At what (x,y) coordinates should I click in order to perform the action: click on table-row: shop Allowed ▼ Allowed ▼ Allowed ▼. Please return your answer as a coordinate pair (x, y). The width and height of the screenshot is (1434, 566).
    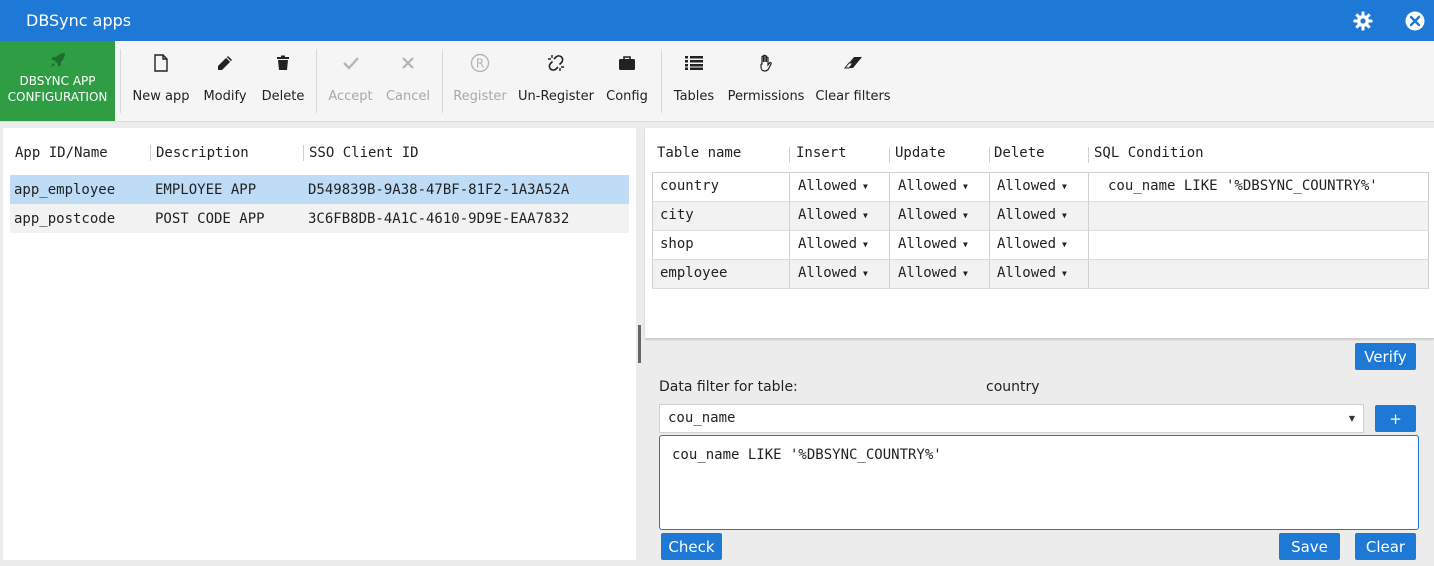
    Looking at the image, I should click on (1040, 245).